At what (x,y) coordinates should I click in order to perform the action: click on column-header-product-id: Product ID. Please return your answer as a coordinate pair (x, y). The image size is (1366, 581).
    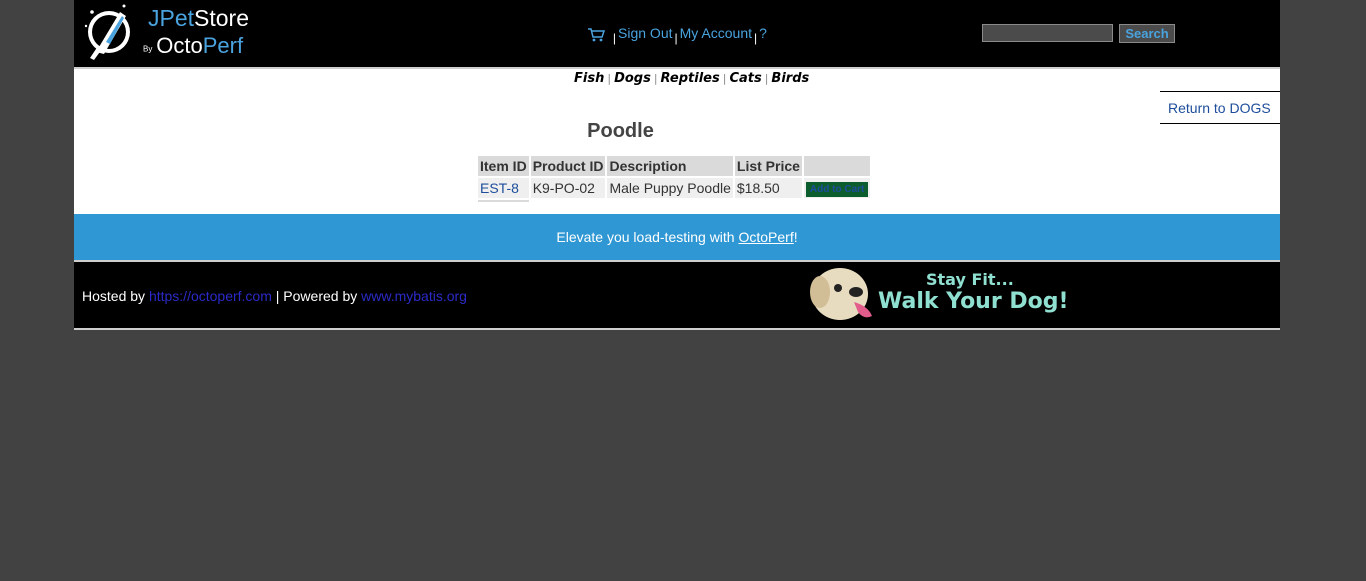
    Looking at the image, I should click on (568, 166).